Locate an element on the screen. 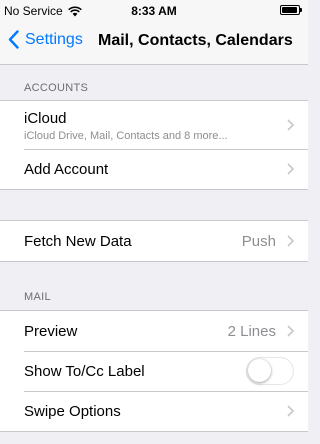 The image size is (320, 444). page-title: Mail, Contacts, Calendars is located at coordinates (195, 40).